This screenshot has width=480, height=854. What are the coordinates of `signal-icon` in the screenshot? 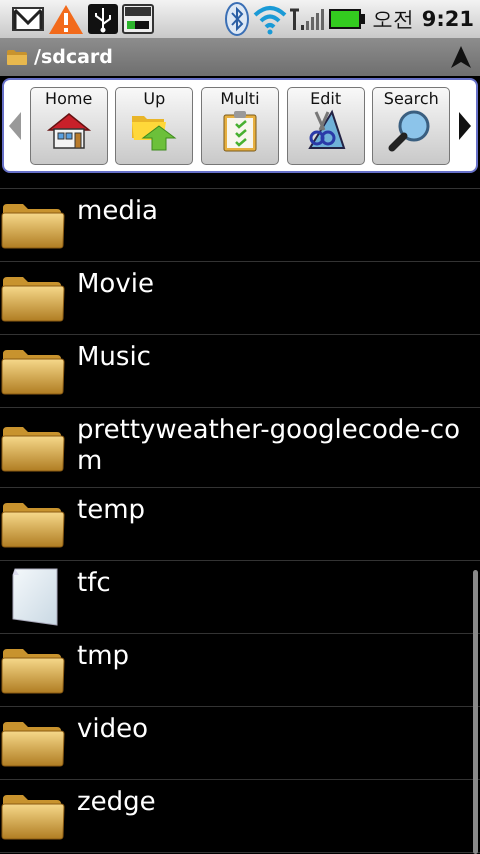 It's located at (308, 19).